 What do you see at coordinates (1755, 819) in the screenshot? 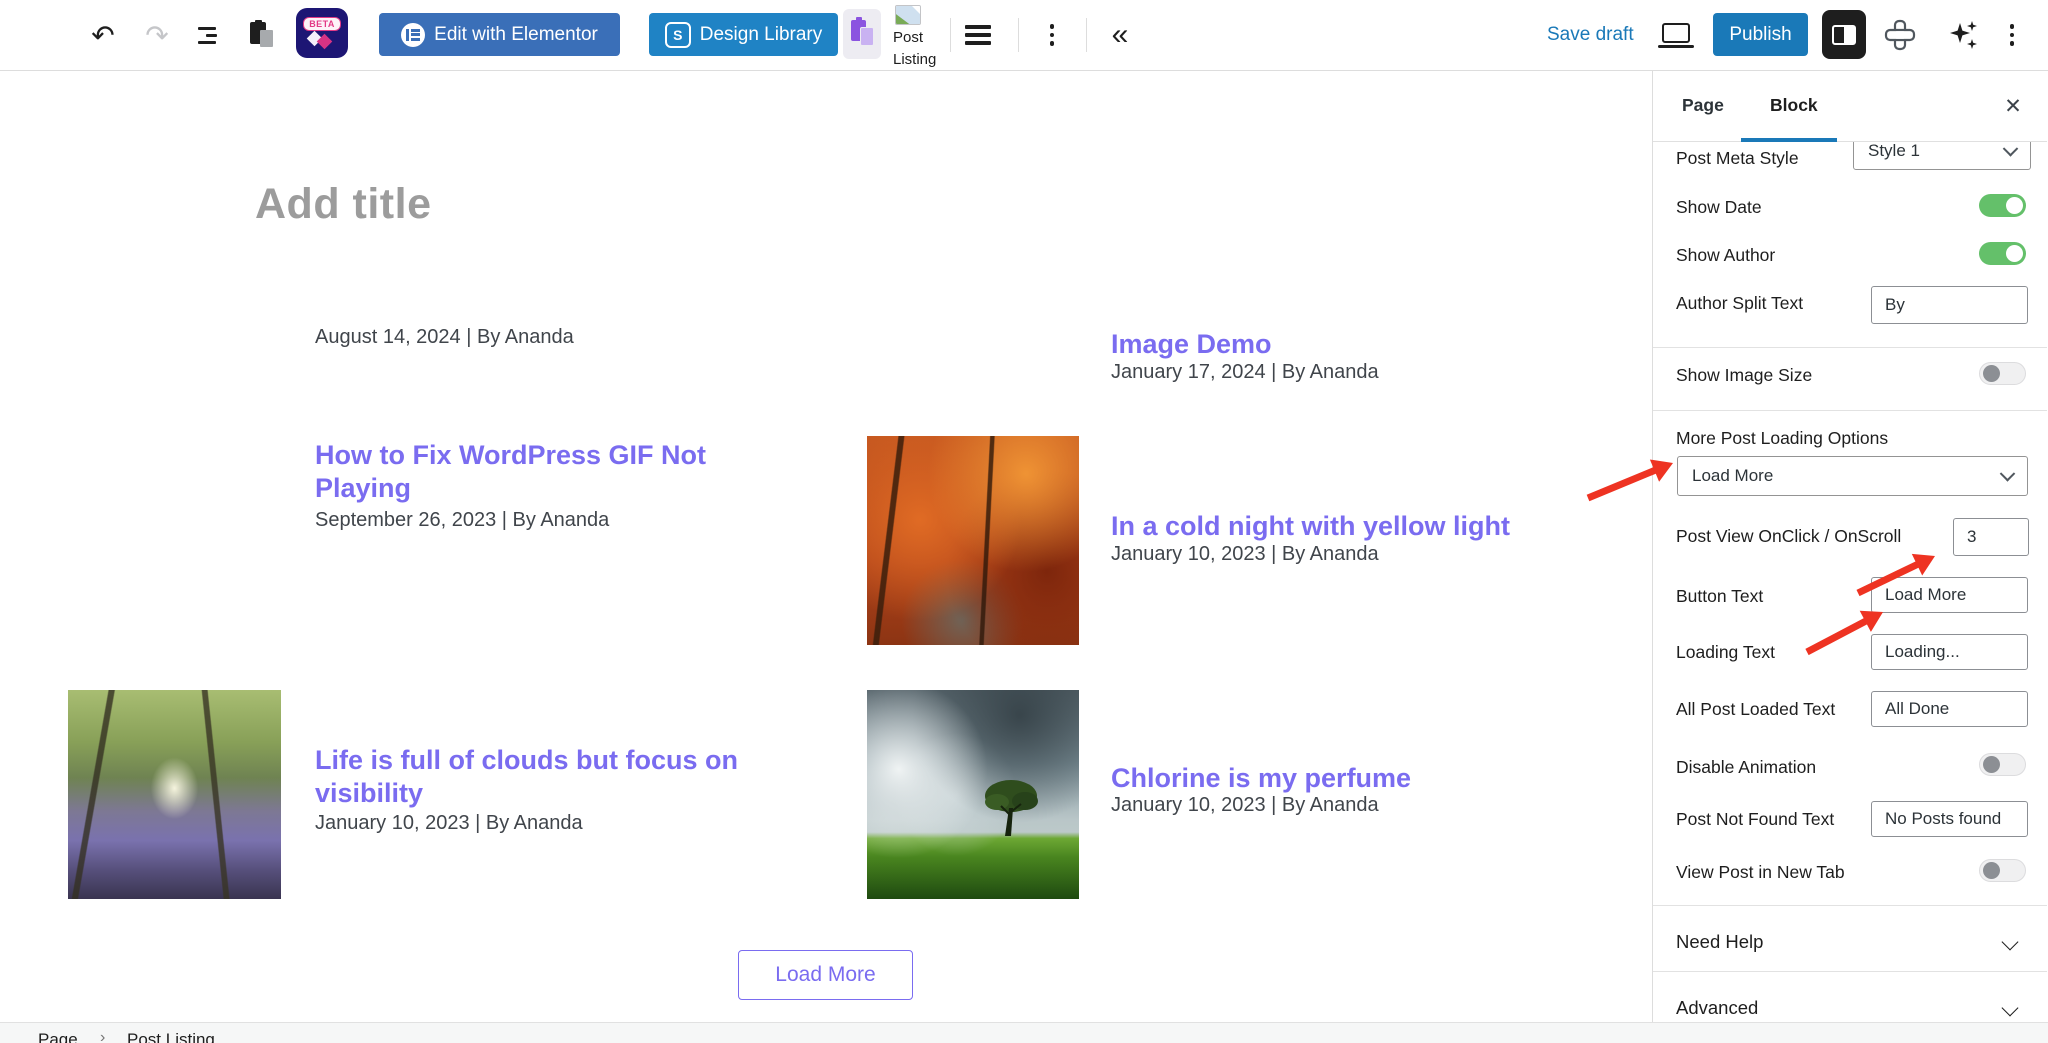
I see `post-not-found-text-label: Post Not Found Text` at bounding box center [1755, 819].